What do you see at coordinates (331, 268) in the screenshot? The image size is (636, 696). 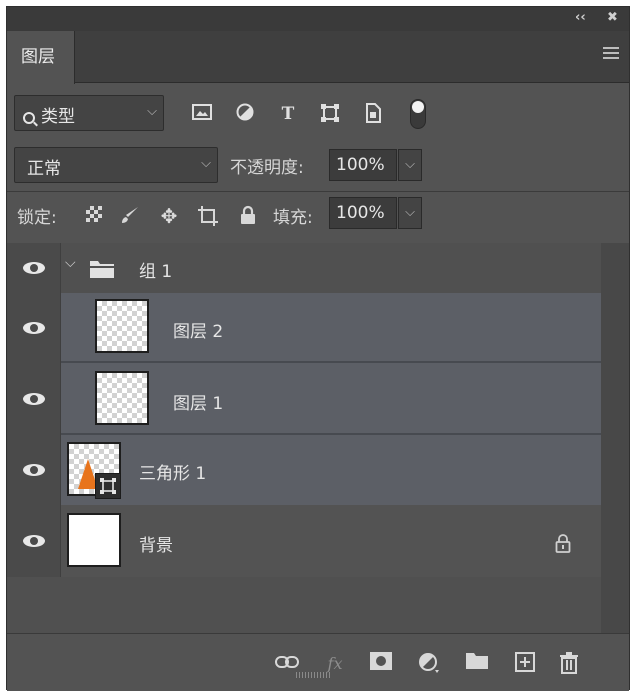 I see `layer-body: ⌵ 组 1` at bounding box center [331, 268].